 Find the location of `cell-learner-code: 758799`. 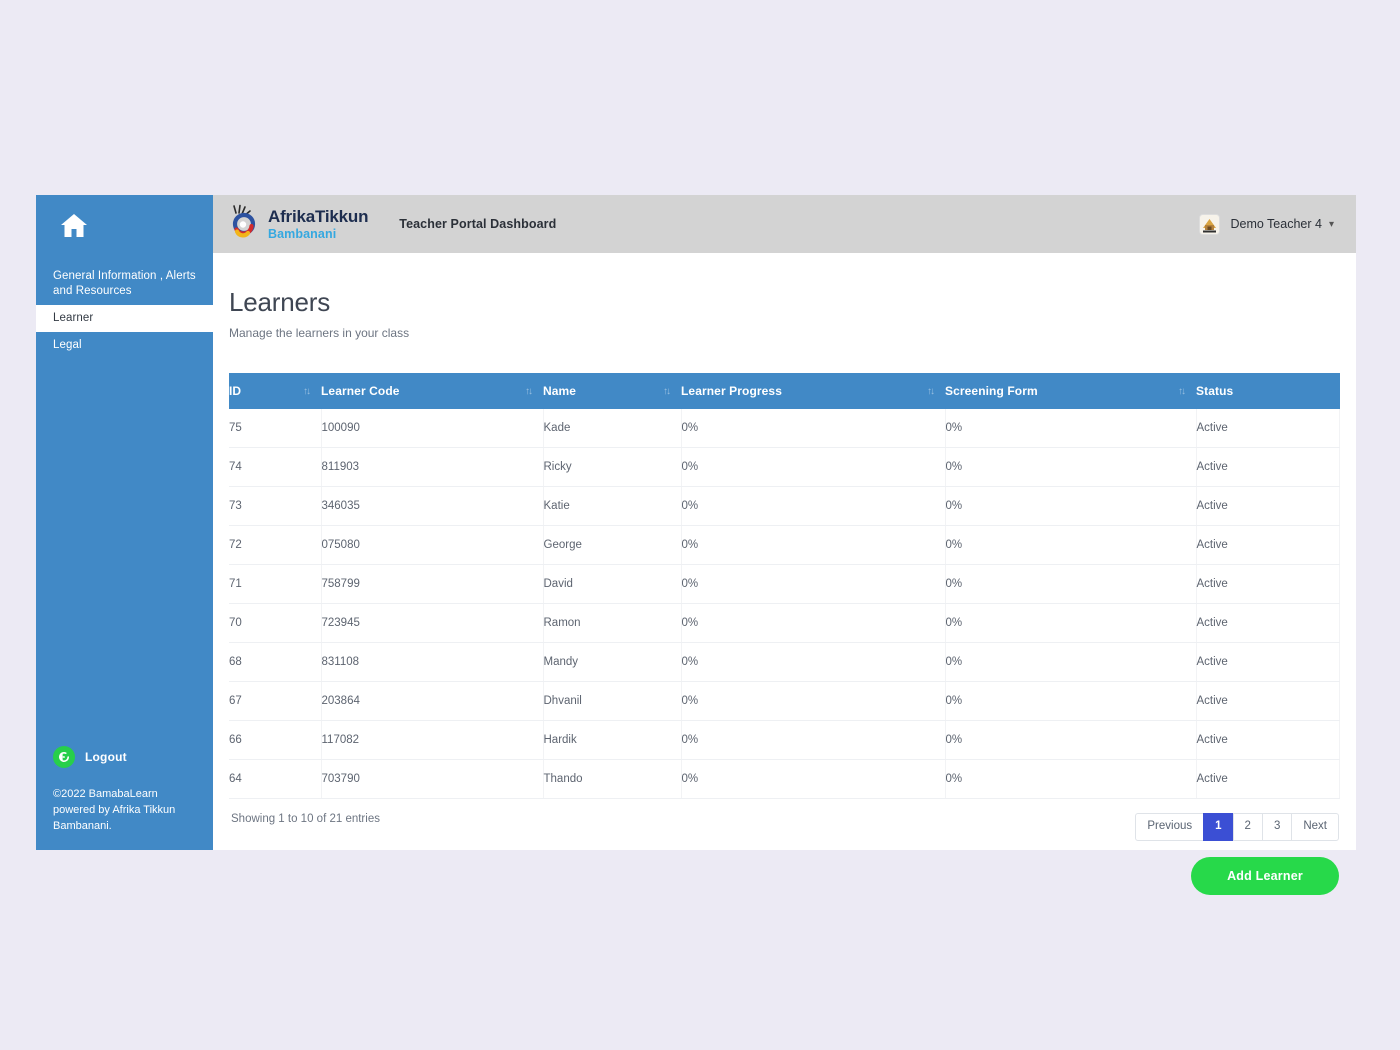

cell-learner-code: 758799 is located at coordinates (432, 584).